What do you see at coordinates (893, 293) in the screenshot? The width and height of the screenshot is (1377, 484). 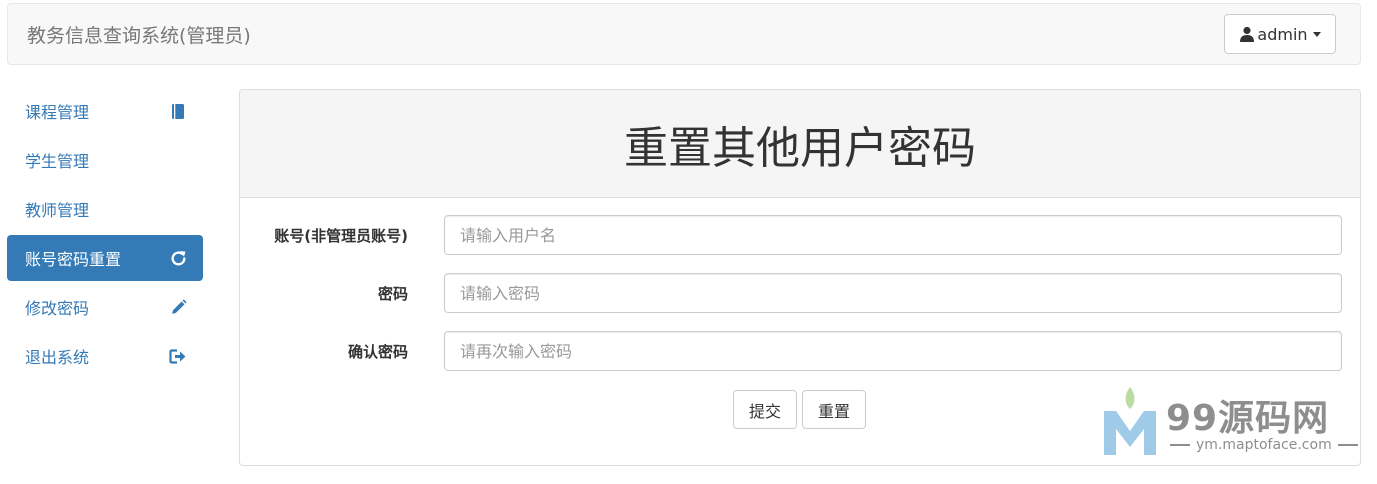 I see `password-input` at bounding box center [893, 293].